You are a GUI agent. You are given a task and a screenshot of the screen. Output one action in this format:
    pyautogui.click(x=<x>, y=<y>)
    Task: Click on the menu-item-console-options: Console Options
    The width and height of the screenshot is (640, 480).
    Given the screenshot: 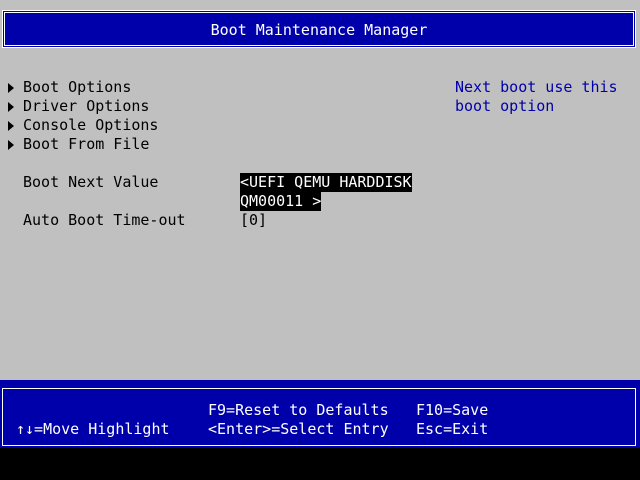 What is the action you would take?
    pyautogui.click(x=90, y=125)
    